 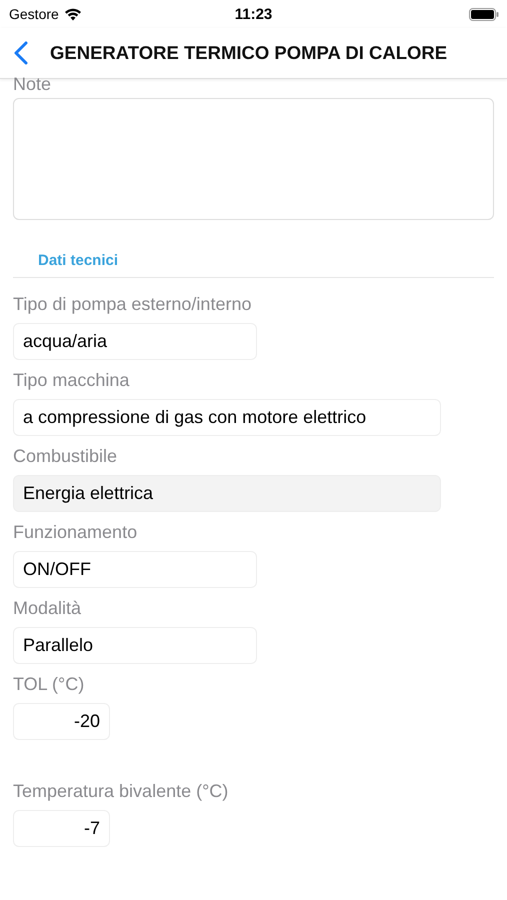 I want to click on field-label: Tipo macchina, so click(x=71, y=380).